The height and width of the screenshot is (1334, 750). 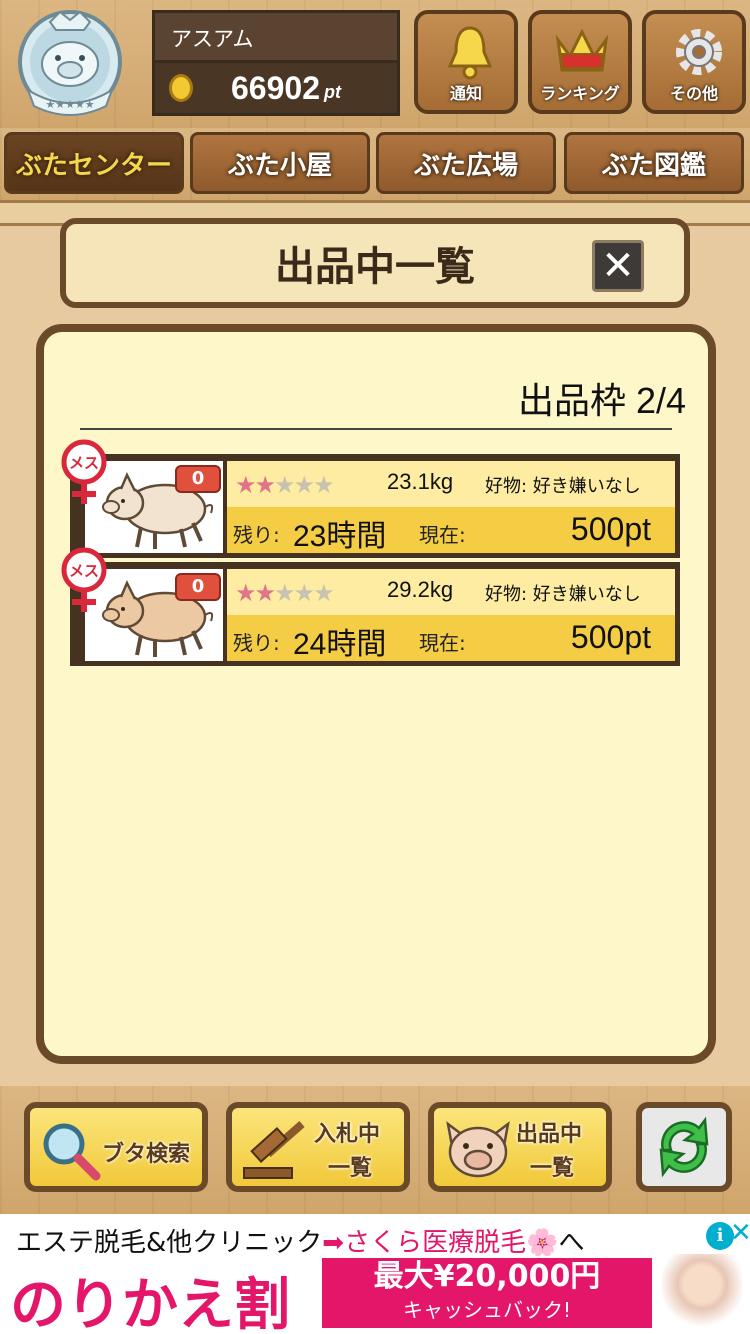 I want to click on tab-buta-encyclopedia: ぶた図鑑, so click(x=654, y=163).